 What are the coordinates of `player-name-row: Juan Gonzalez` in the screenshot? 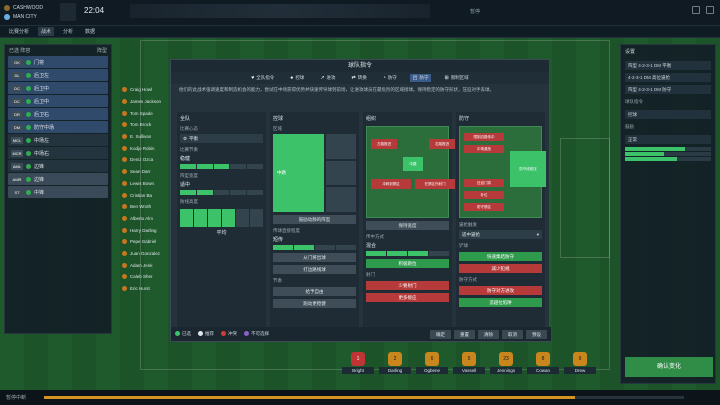 It's located at (145, 254).